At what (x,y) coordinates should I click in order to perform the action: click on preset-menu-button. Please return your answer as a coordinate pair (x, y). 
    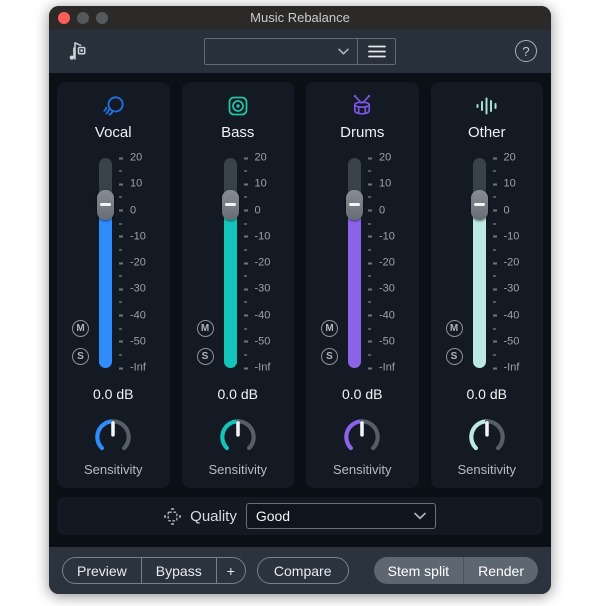
    Looking at the image, I should click on (376, 51).